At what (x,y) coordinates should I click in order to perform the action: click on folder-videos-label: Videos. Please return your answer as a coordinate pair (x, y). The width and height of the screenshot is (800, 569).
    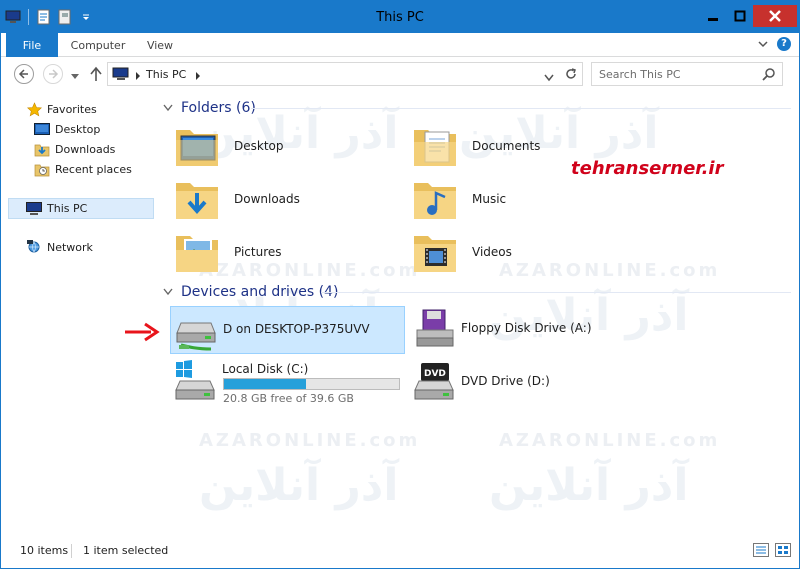
    Looking at the image, I should click on (492, 252).